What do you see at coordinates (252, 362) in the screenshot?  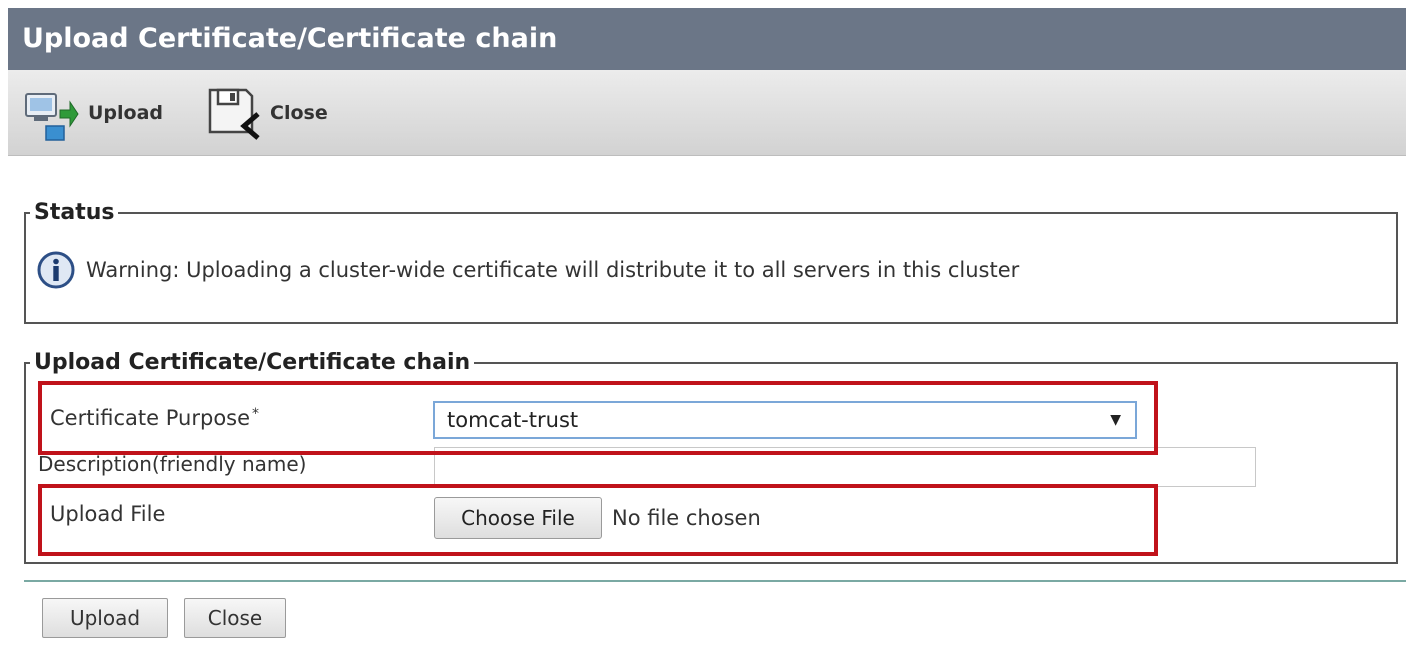 I see `upload-certificate-legend: Upload Certificate/Certificate chain` at bounding box center [252, 362].